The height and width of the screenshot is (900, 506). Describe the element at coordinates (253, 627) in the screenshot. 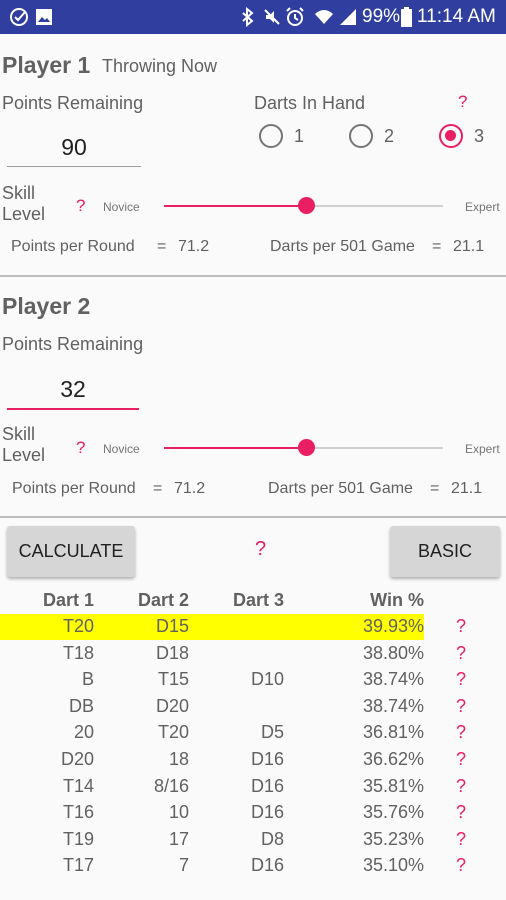

I see `table-row: T20 D15 39.93%?` at that location.